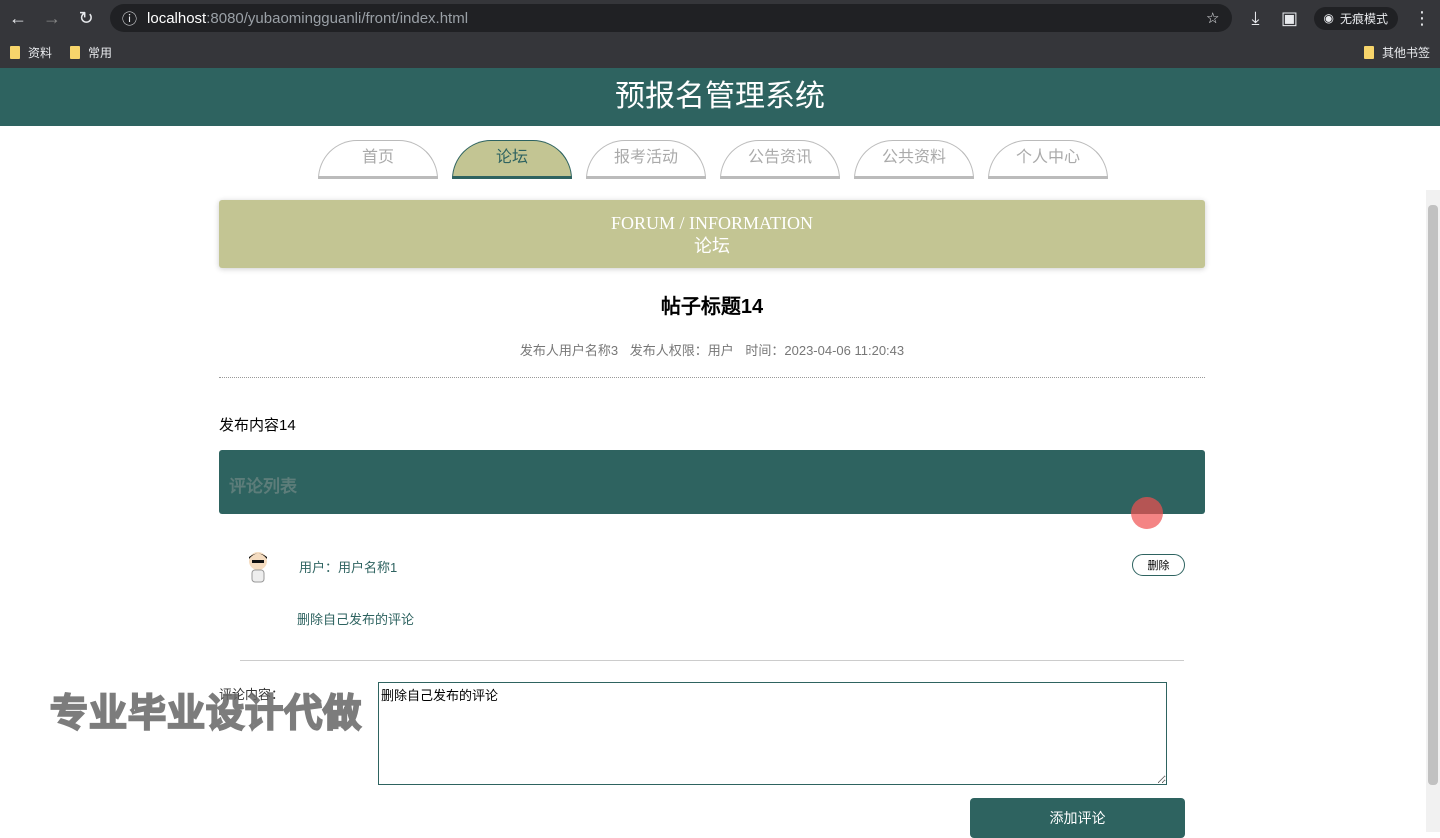 Image resolution: width=1440 pixels, height=838 pixels. I want to click on tab-activities: 报考活动, so click(646, 159).